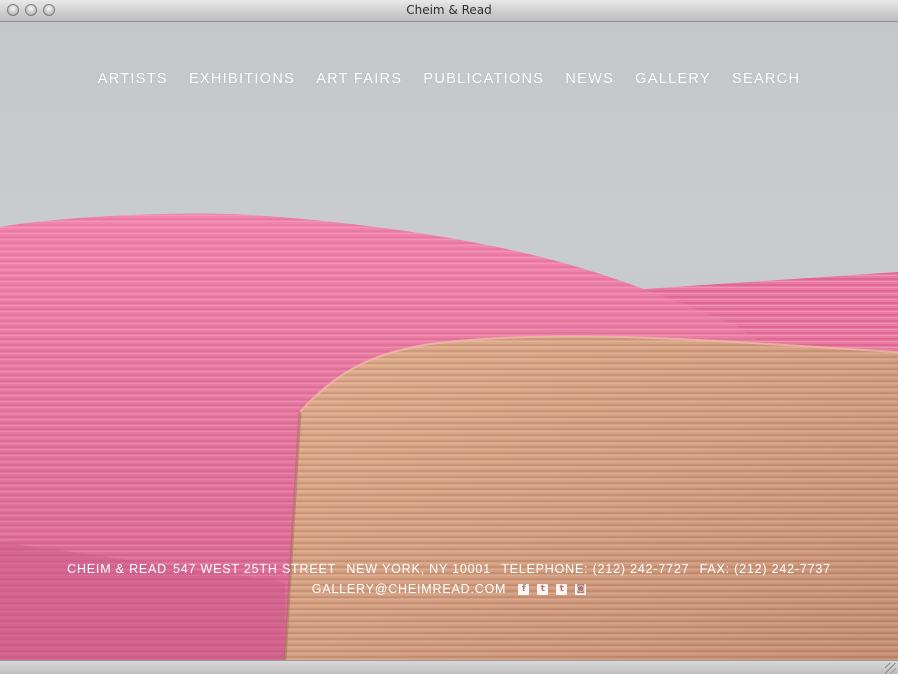 This screenshot has height=674, width=898. Describe the element at coordinates (418, 569) in the screenshot. I see `city-address: NEW YORK, NY 10001` at that location.